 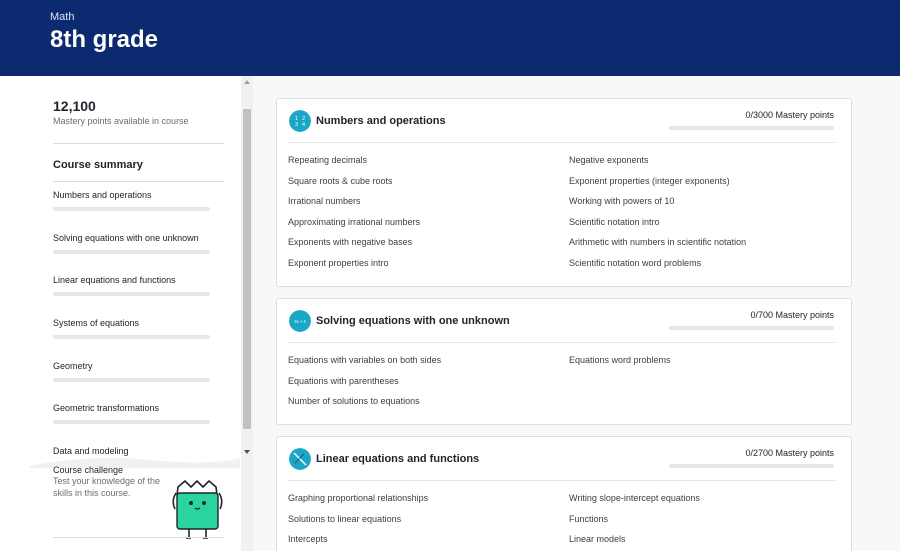 I want to click on skill-link: Working with powers of 10, so click(x=657, y=205).